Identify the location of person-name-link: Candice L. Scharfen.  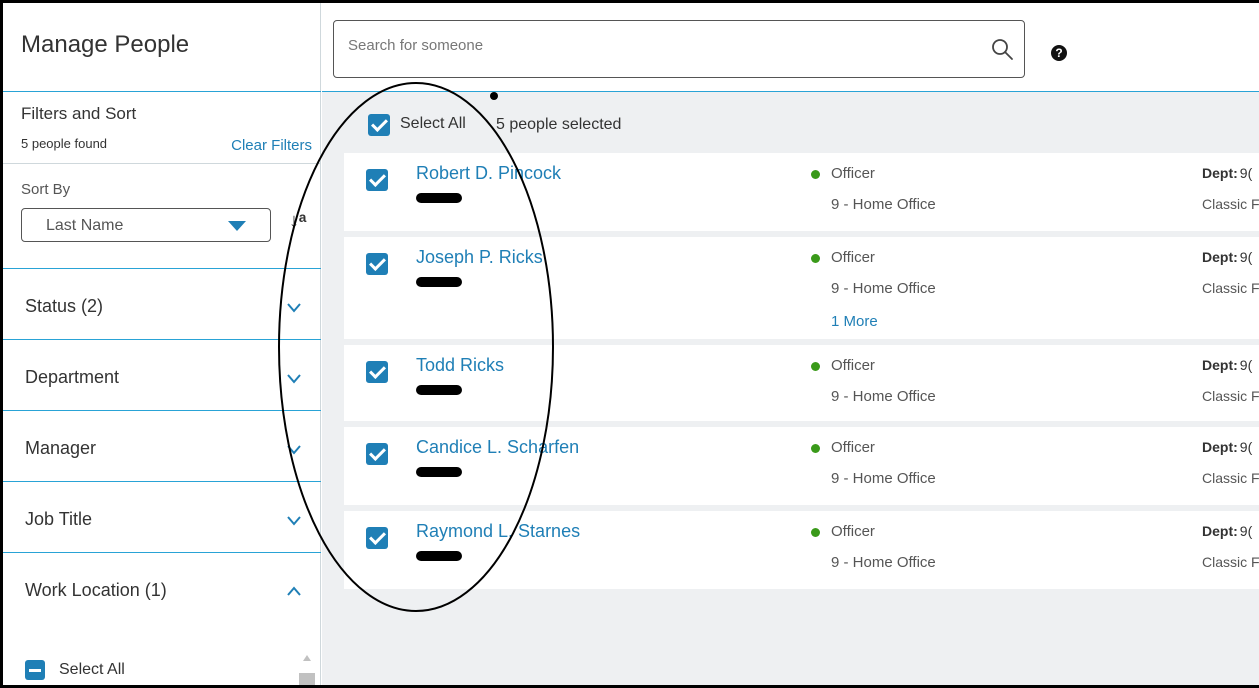
(497, 447).